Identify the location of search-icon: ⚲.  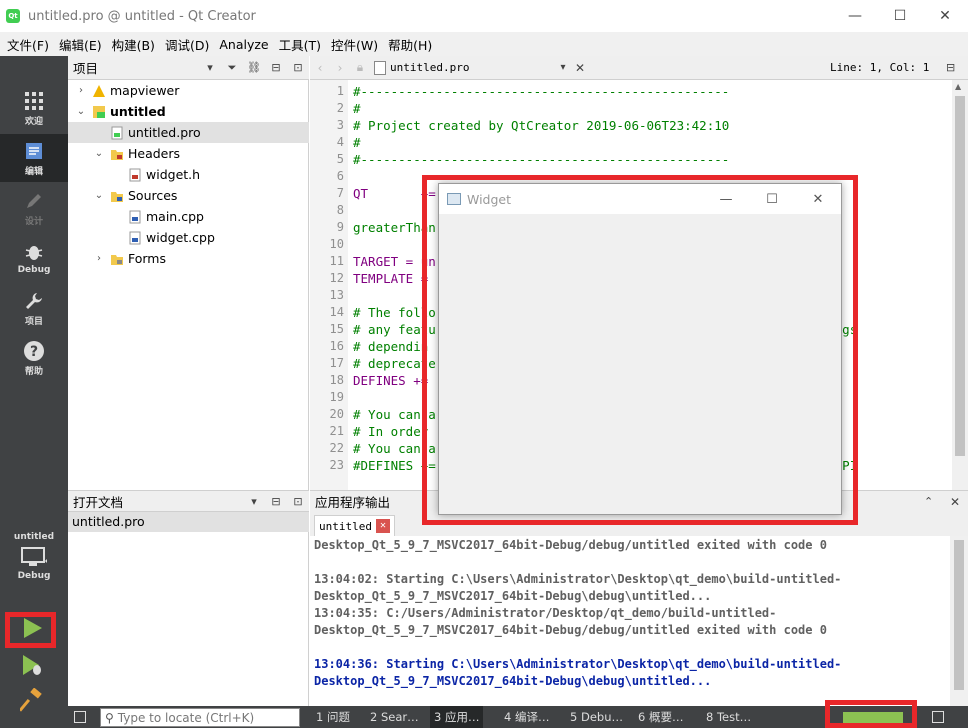
(109, 717).